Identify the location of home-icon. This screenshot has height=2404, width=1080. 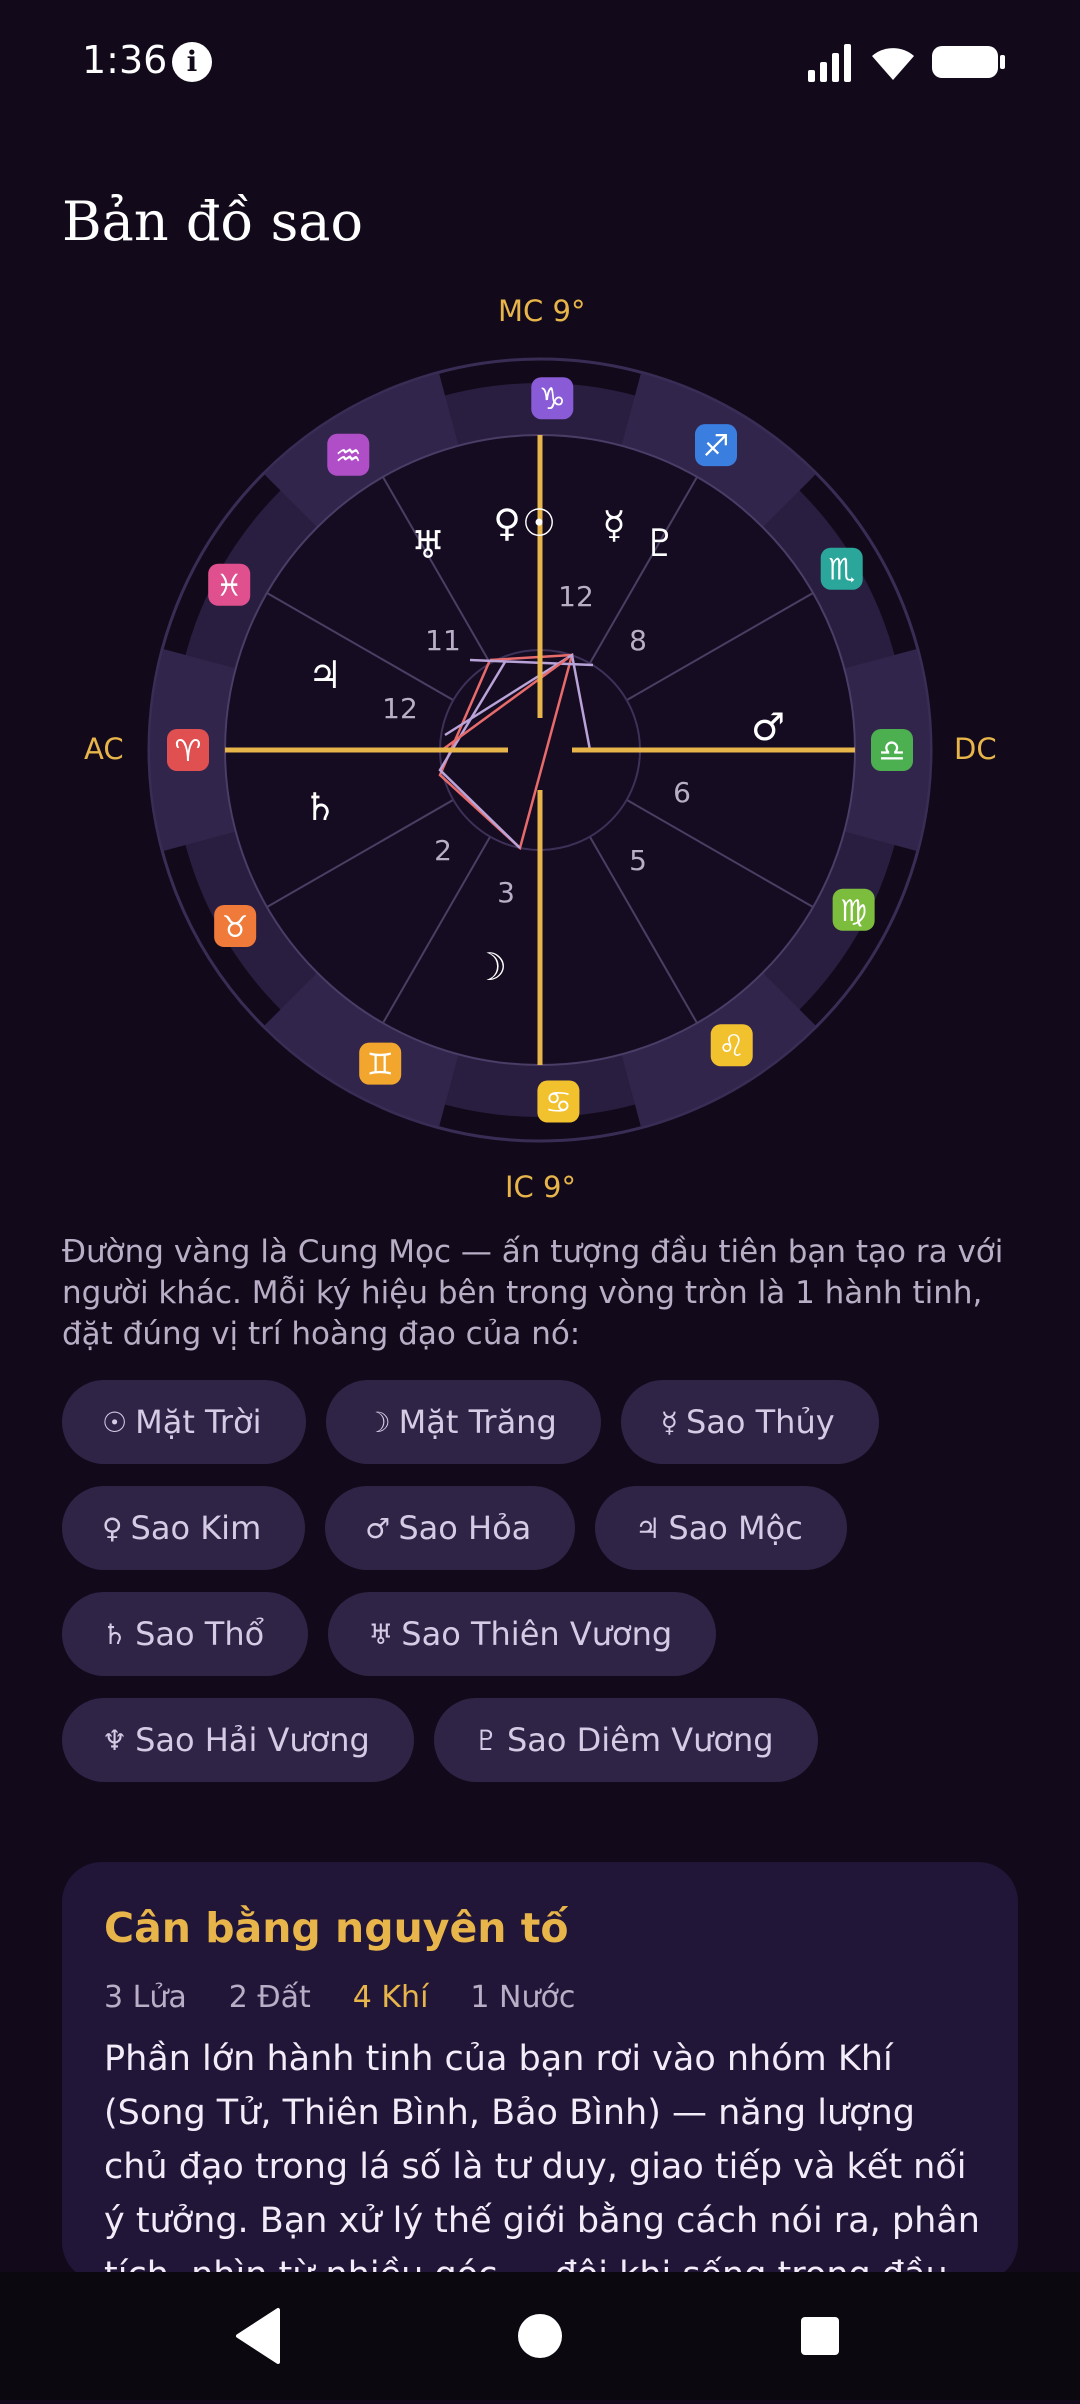
(540, 2336).